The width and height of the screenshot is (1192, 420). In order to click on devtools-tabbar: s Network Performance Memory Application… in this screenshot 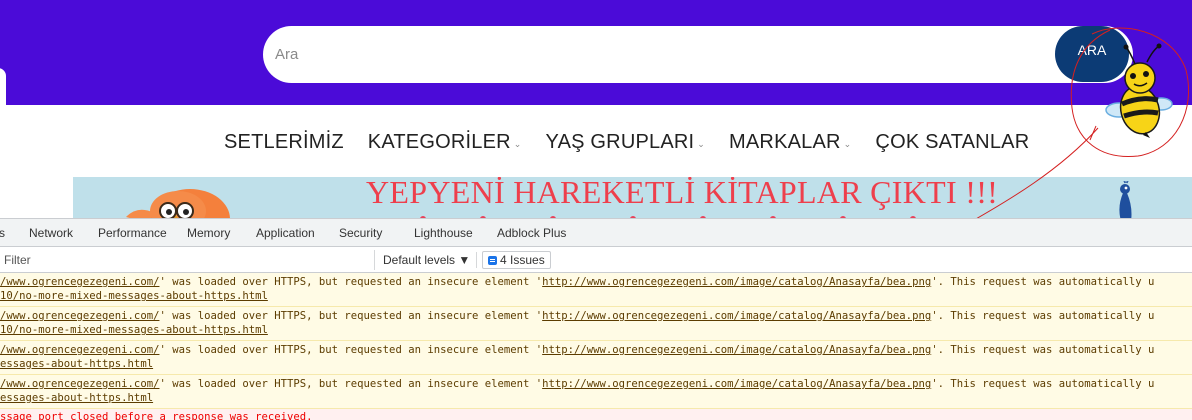, I will do `click(596, 233)`.